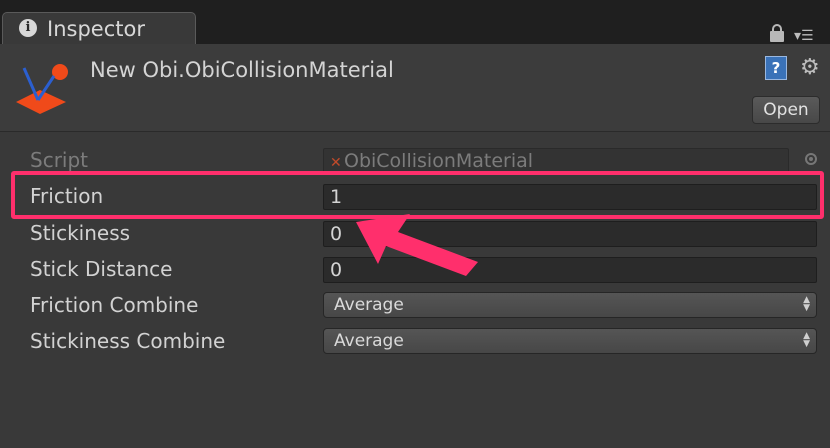  Describe the element at coordinates (786, 110) in the screenshot. I see `open-button: Open` at that location.